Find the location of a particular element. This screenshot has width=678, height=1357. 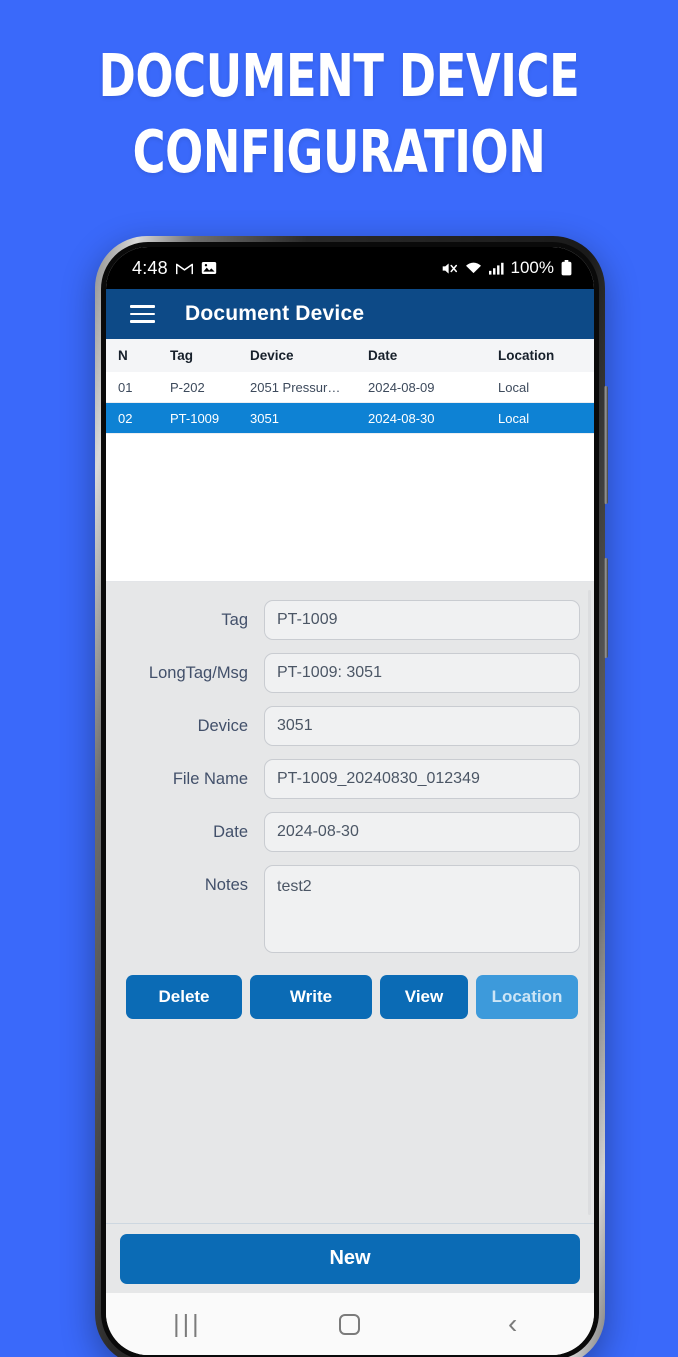

new-button-bar: New is located at coordinates (350, 1258).